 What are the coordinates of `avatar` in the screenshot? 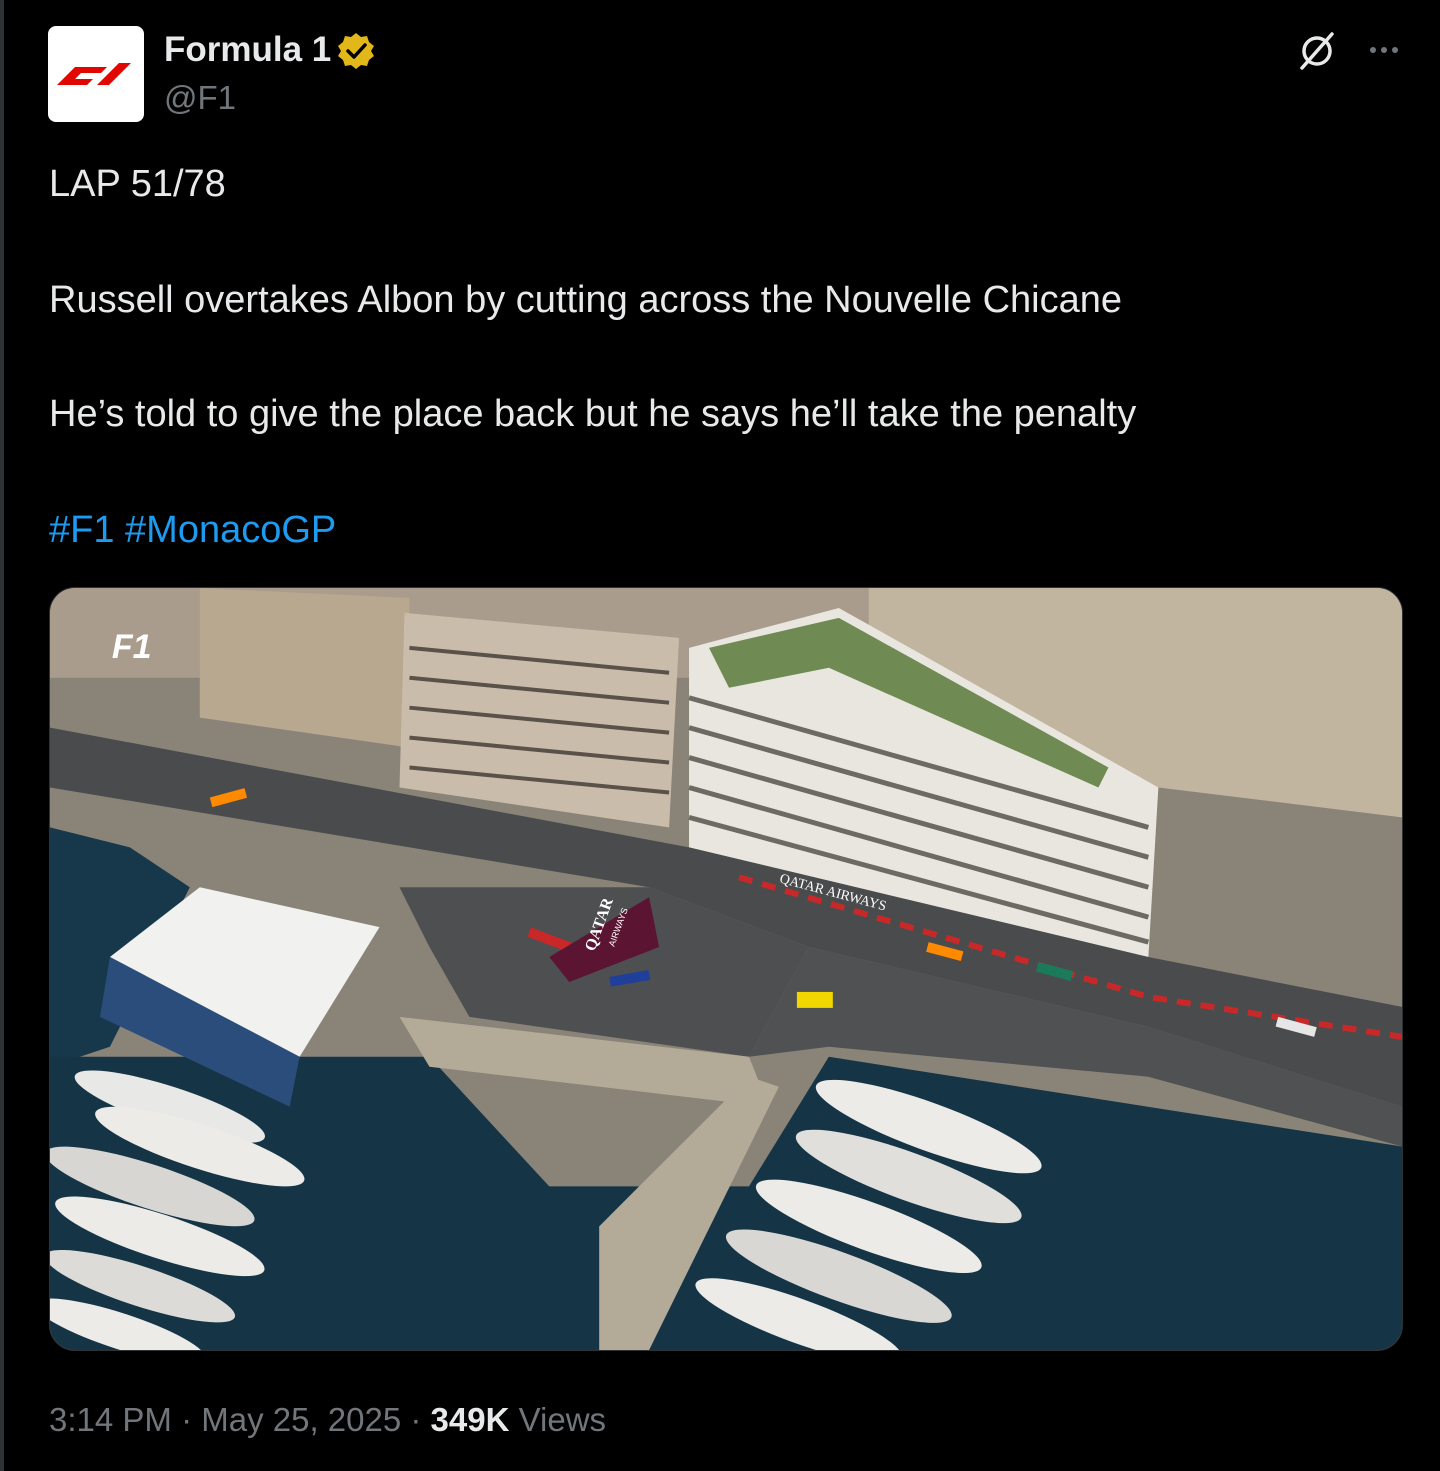 It's located at (96, 74).